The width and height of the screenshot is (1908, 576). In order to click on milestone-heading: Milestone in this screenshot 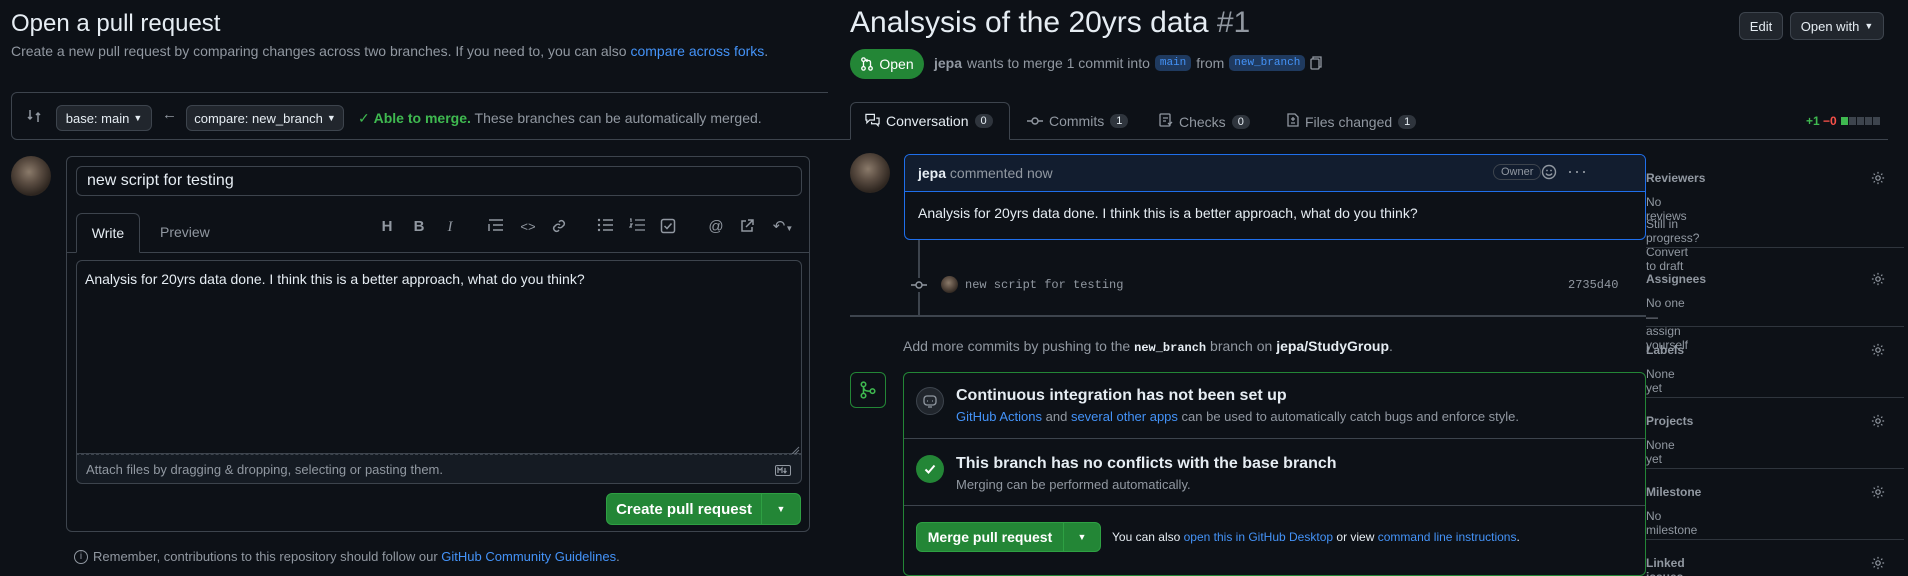, I will do `click(1673, 492)`.